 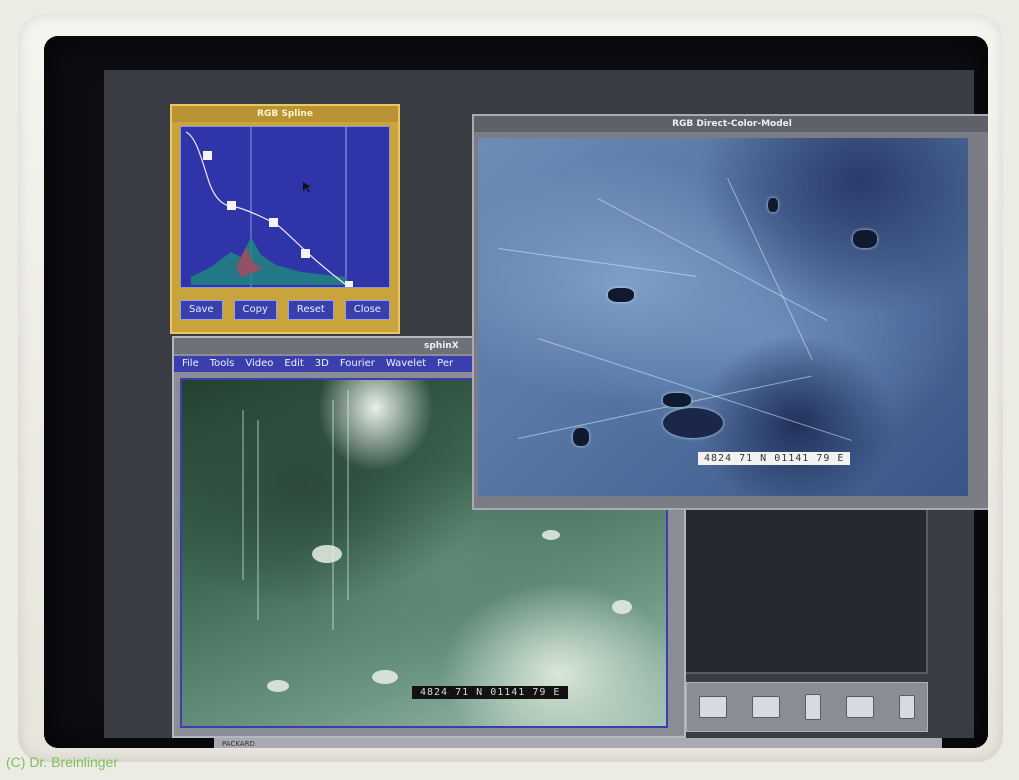 I want to click on monitor-brand-strip: PACKARD, so click(x=578, y=743).